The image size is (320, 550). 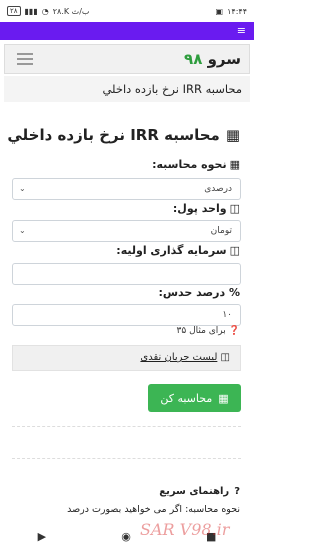 What do you see at coordinates (71, 11) in the screenshot?
I see `network-speed: ۲۸.K ب/ث` at bounding box center [71, 11].